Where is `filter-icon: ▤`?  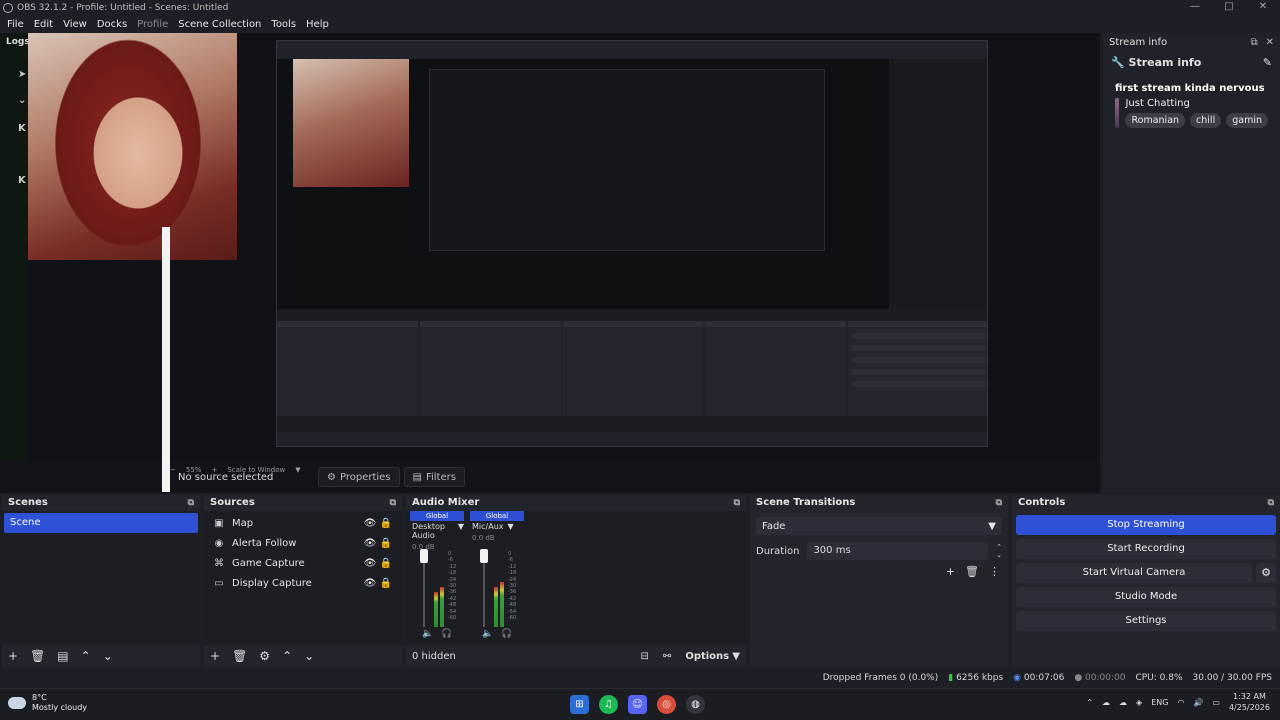 filter-icon: ▤ is located at coordinates (62, 656).